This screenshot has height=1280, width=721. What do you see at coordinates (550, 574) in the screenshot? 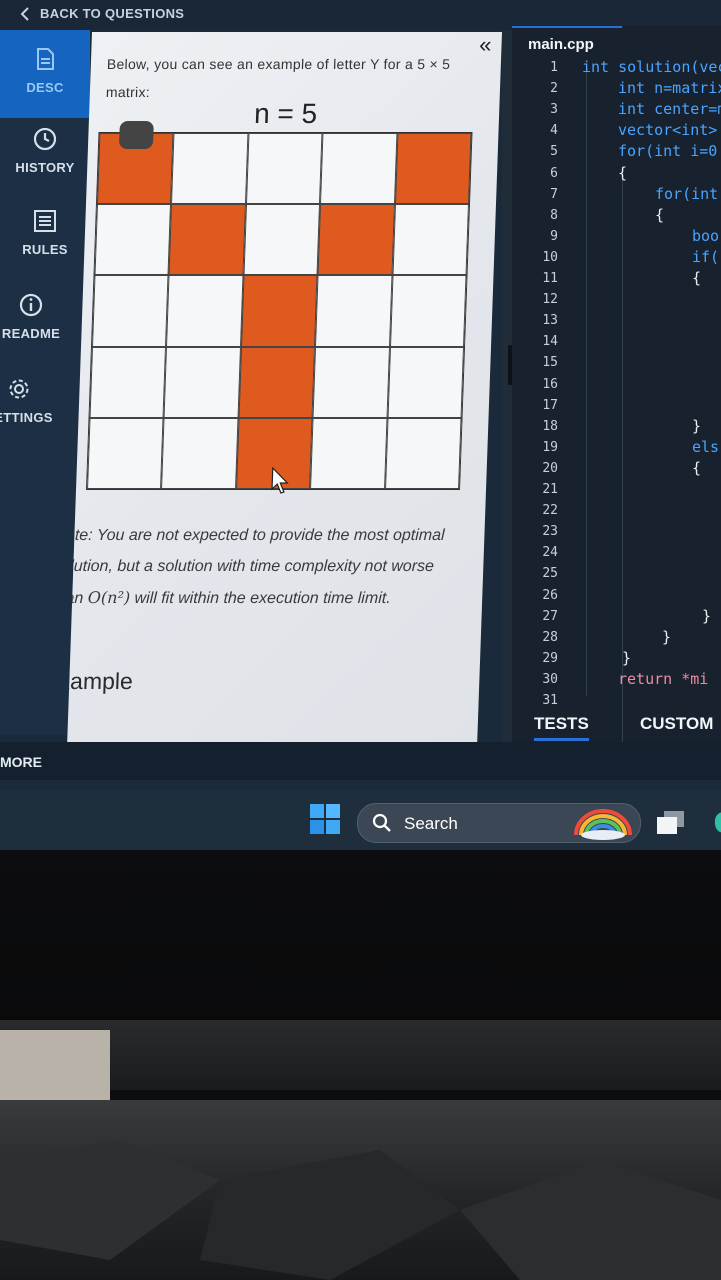
I see `line-number: 25` at bounding box center [550, 574].